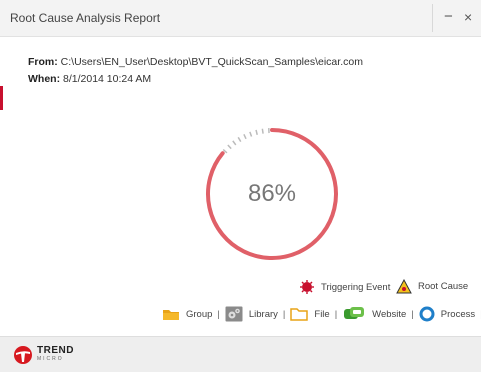  What do you see at coordinates (299, 314) in the screenshot?
I see `file-folder-icon` at bounding box center [299, 314].